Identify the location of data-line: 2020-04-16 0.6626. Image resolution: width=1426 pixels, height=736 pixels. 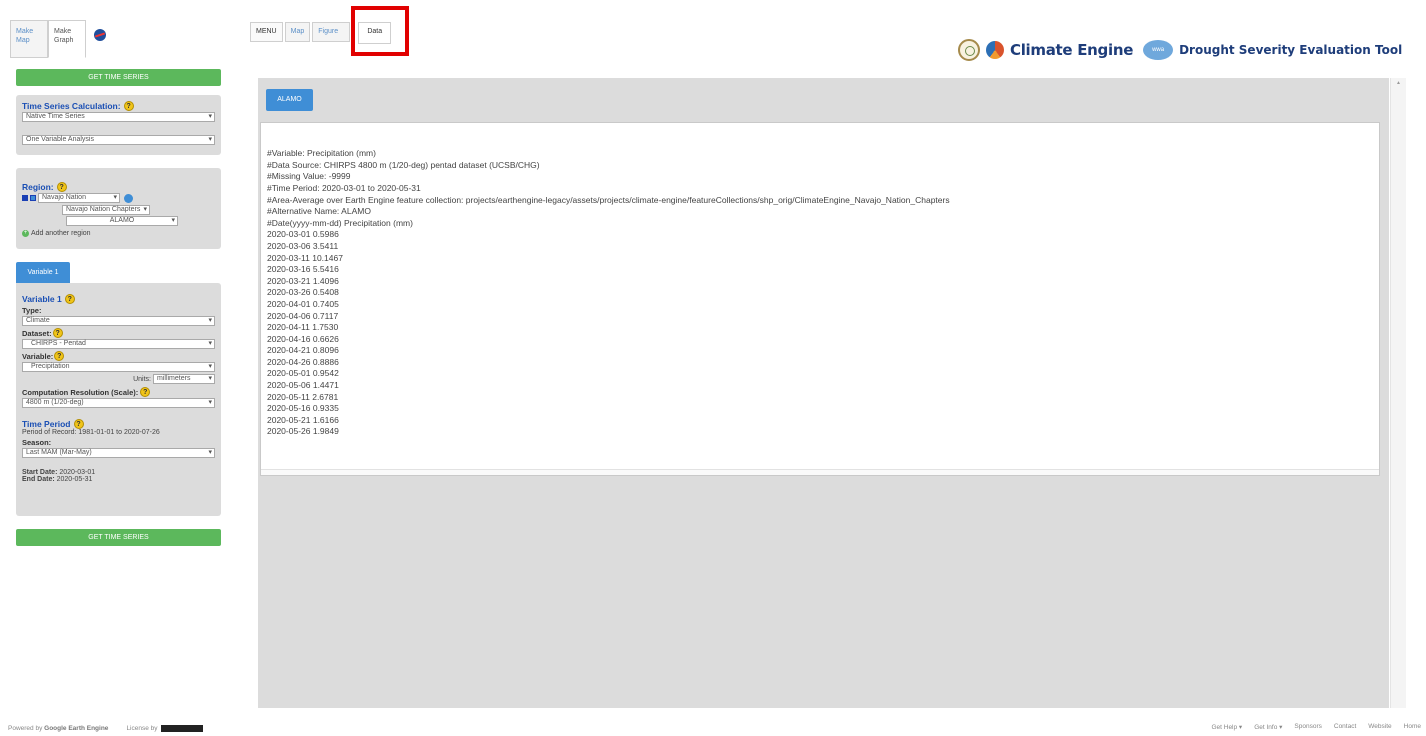
(303, 338).